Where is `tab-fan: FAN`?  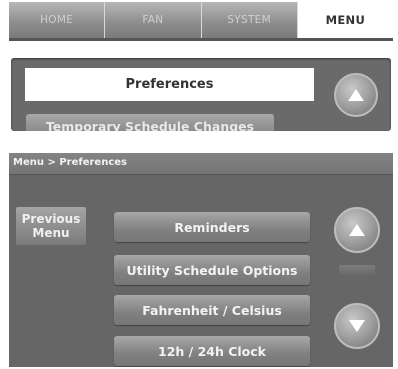 tab-fan: FAN is located at coordinates (153, 20).